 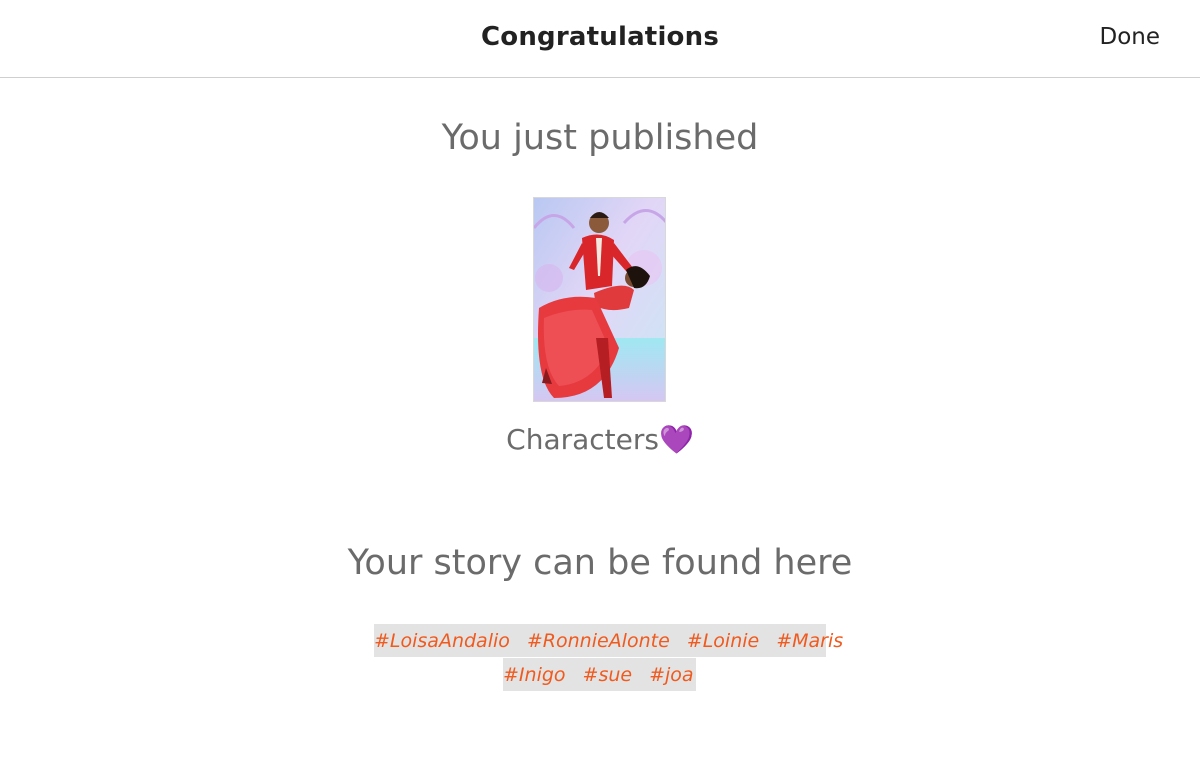 What do you see at coordinates (442, 641) in the screenshot?
I see `tag-link: #LoisaAndalio` at bounding box center [442, 641].